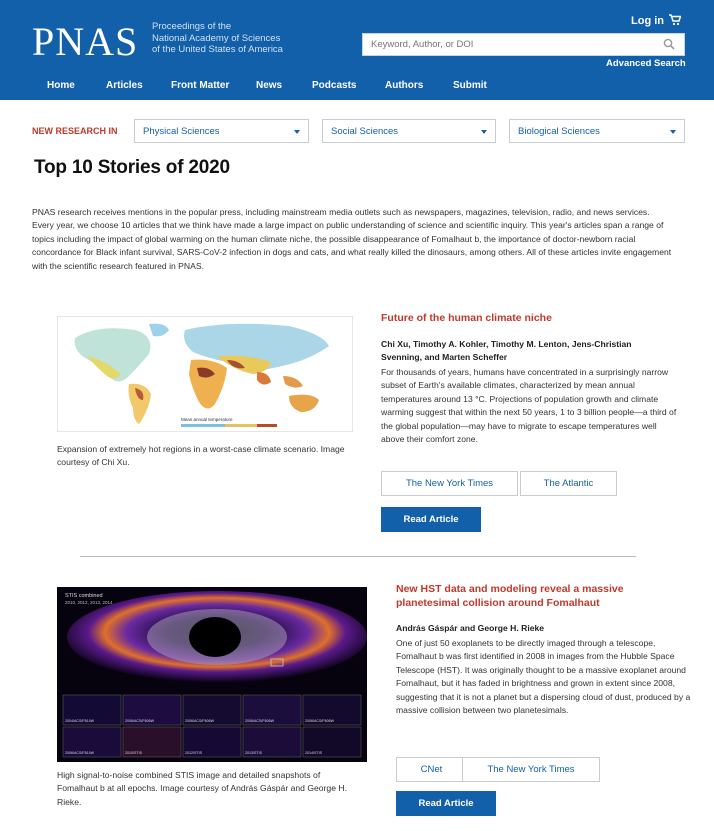 Image resolution: width=714 pixels, height=831 pixels. What do you see at coordinates (646, 63) in the screenshot?
I see `advanced-search-link: Advanced Search` at bounding box center [646, 63].